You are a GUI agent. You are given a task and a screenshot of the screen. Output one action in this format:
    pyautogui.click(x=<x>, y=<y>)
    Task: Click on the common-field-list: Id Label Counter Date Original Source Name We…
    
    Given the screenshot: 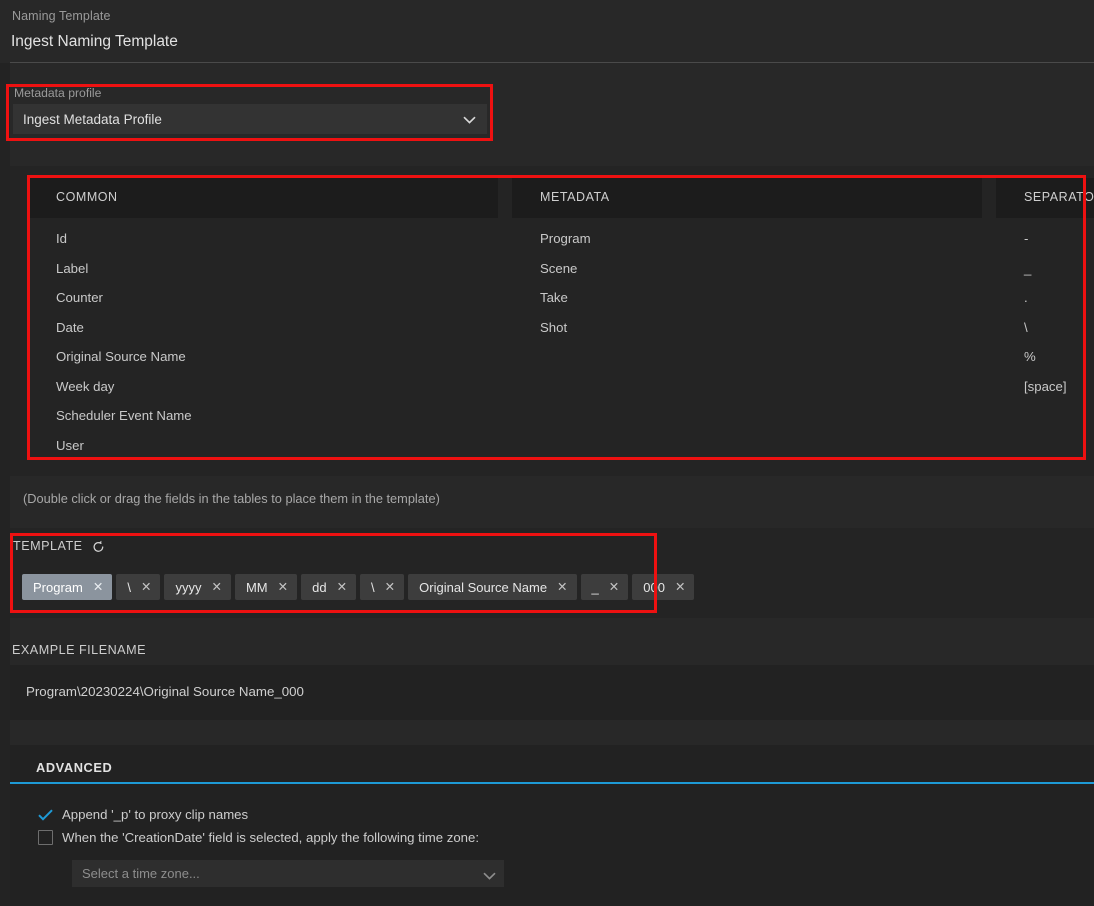 What is the action you would take?
    pyautogui.click(x=276, y=342)
    